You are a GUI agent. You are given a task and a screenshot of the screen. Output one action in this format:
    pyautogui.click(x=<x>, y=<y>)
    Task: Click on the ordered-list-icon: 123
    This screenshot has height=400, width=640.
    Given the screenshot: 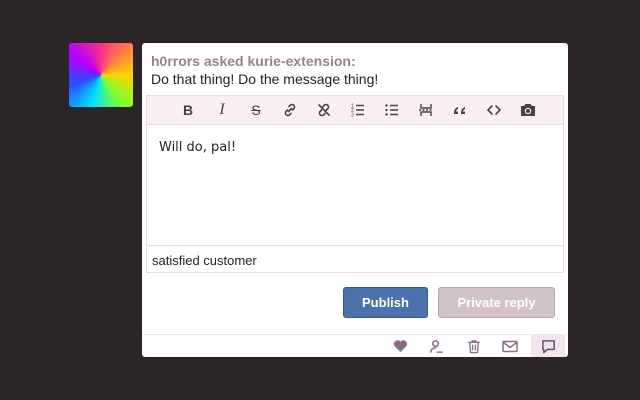 What is the action you would take?
    pyautogui.click(x=358, y=110)
    